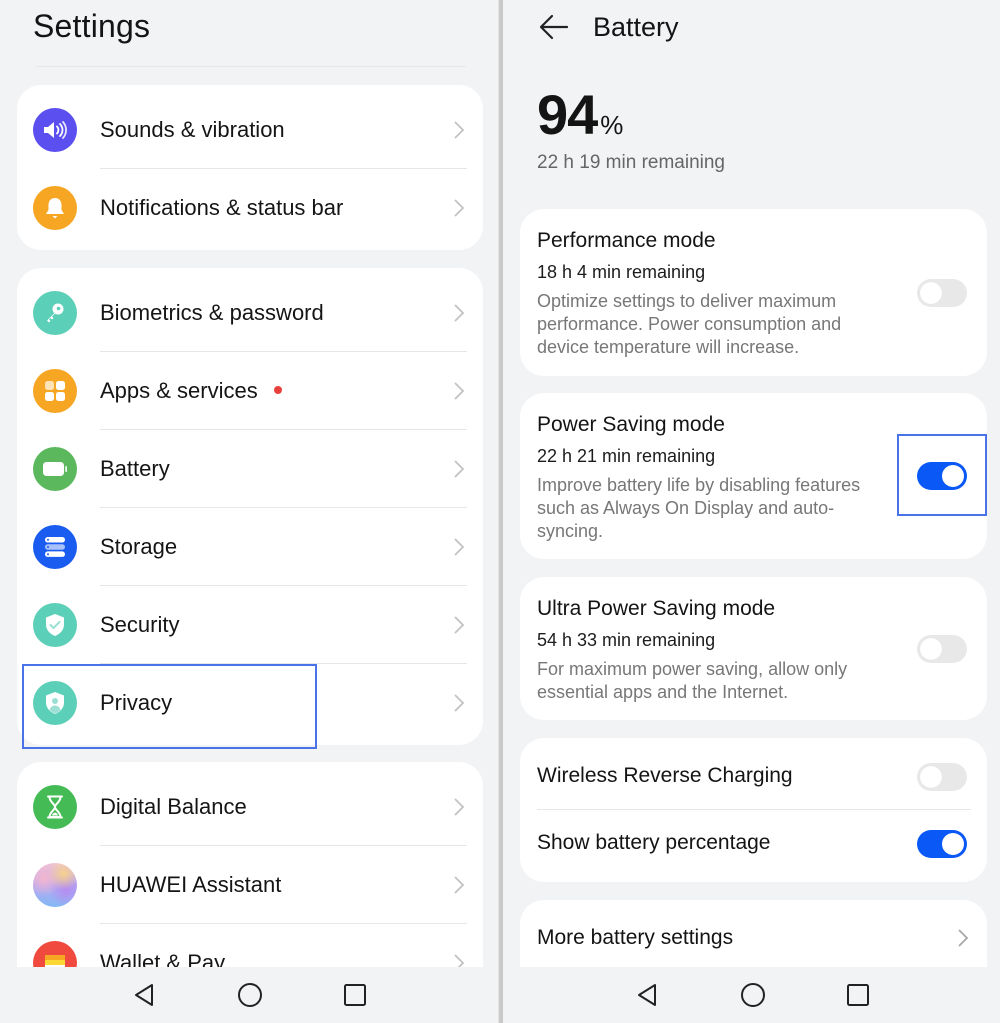  Describe the element at coordinates (55, 391) in the screenshot. I see `apps-grid-icon` at that location.